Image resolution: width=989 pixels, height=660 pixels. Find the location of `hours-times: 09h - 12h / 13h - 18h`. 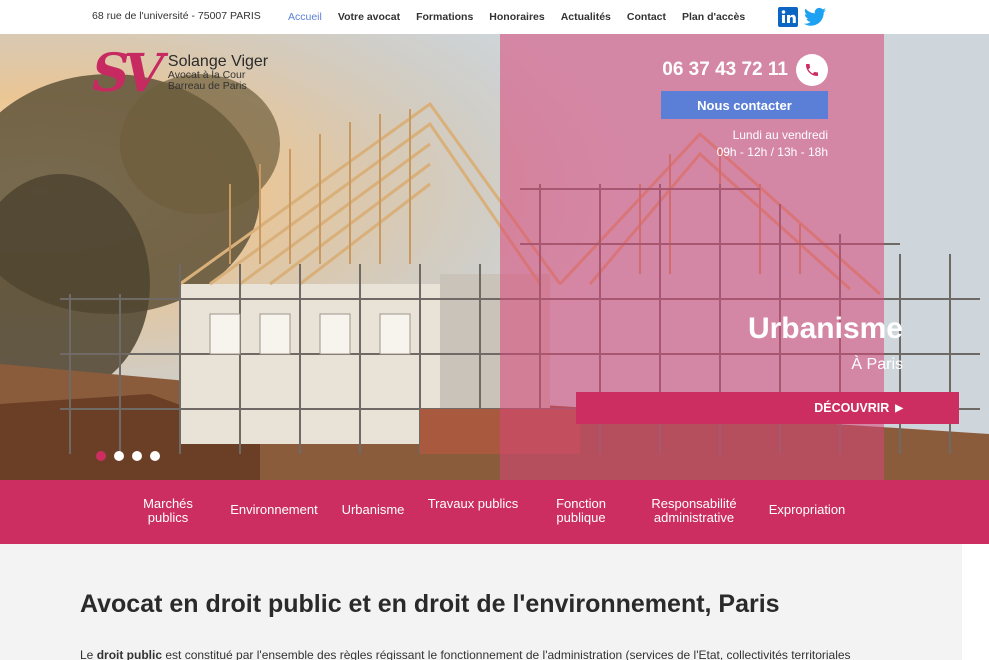

hours-times: 09h - 12h / 13h - 18h is located at coordinates (772, 152).